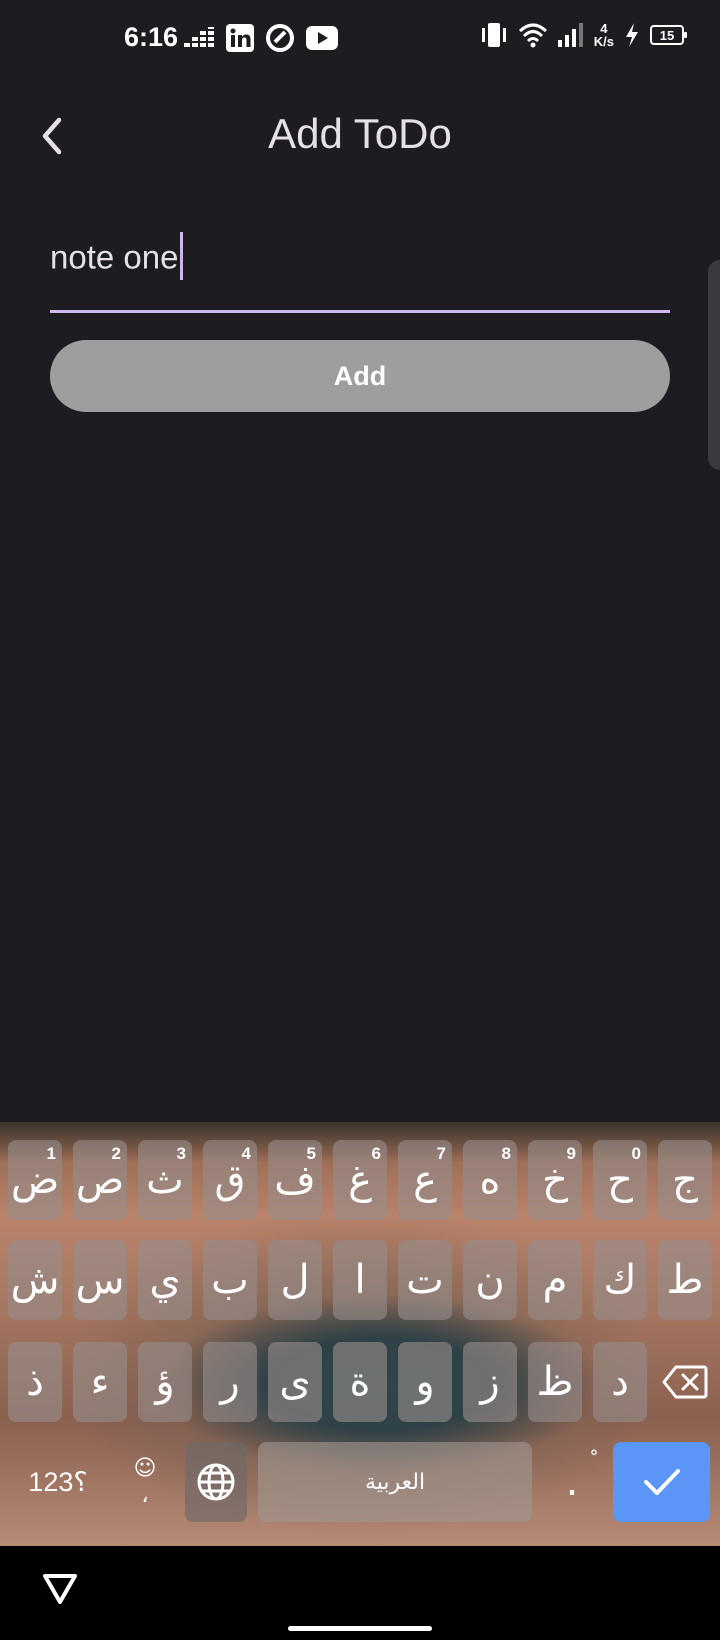 This screenshot has height=1640, width=720. What do you see at coordinates (490, 1180) in the screenshot?
I see `key: ه8` at bounding box center [490, 1180].